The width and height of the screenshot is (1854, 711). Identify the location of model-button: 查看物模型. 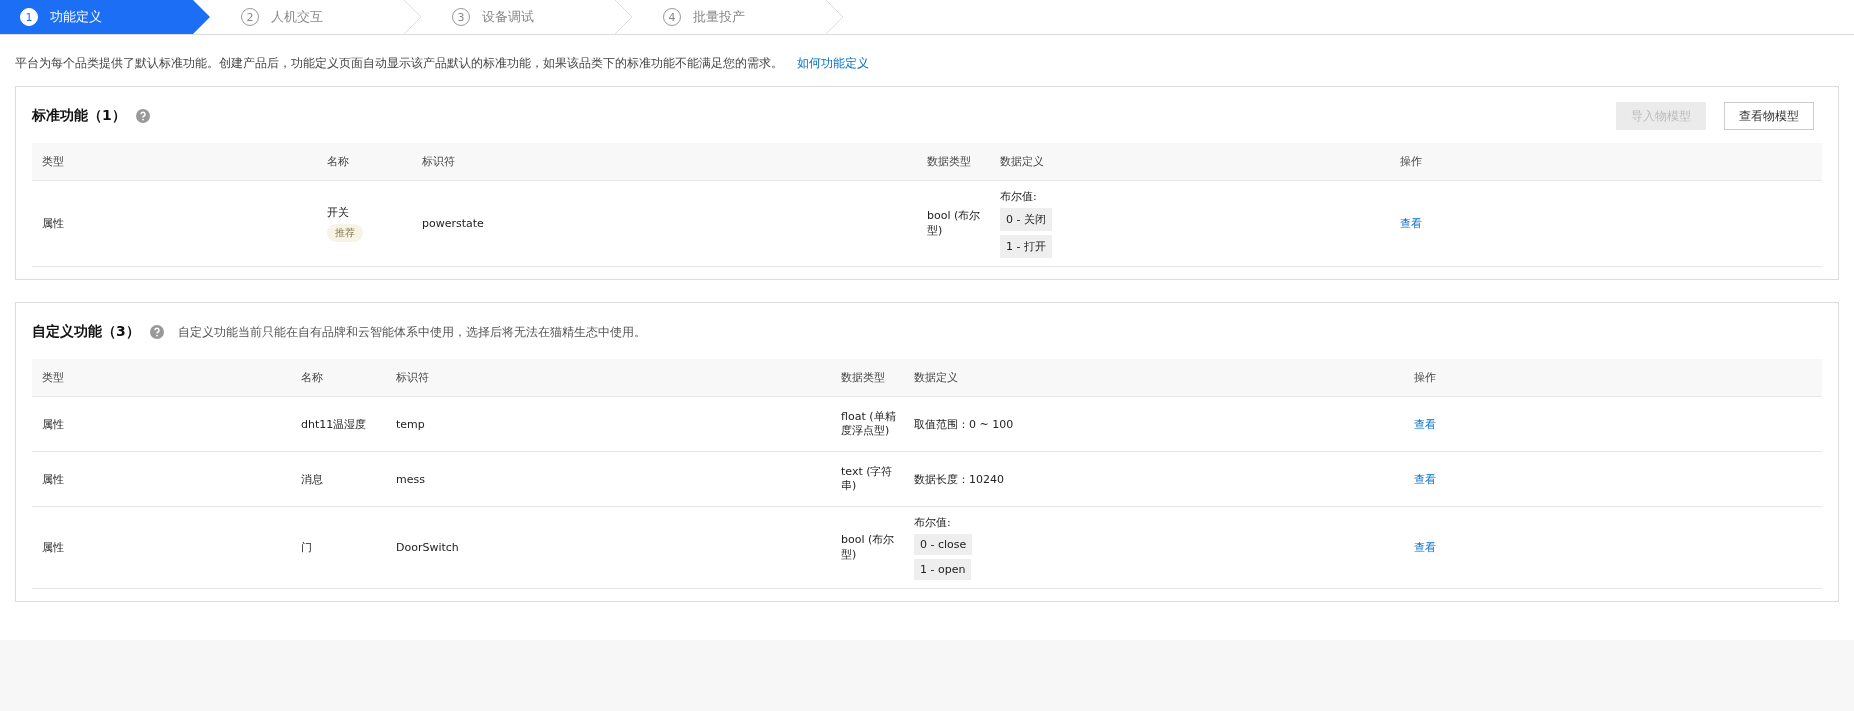
(1769, 116).